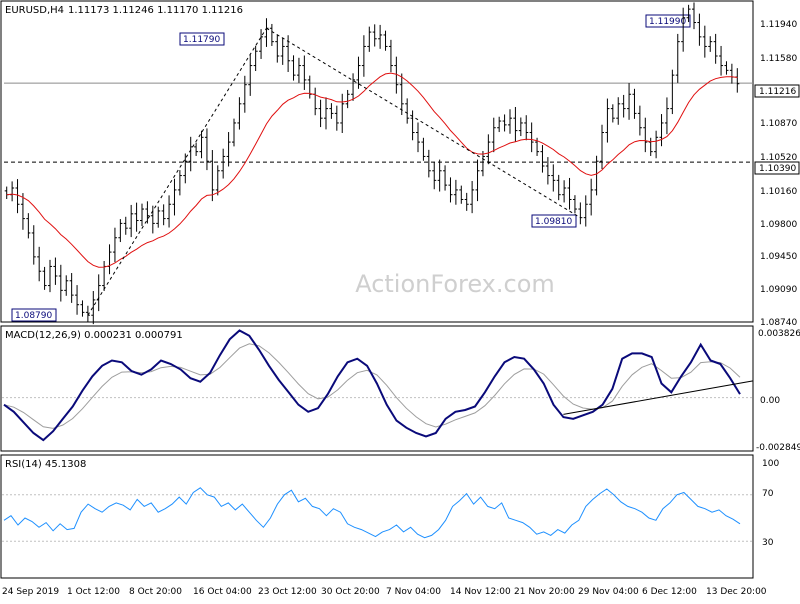 The width and height of the screenshot is (800, 604). What do you see at coordinates (667, 22) in the screenshot?
I see `annotation-dec-high-label: 1.11990` at bounding box center [667, 22].